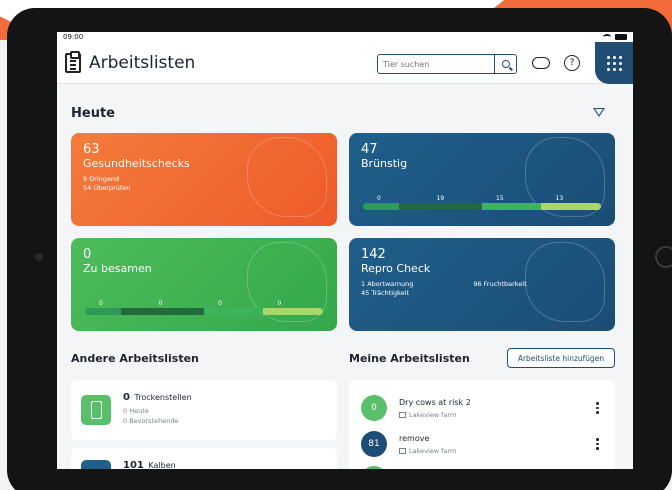  What do you see at coordinates (482, 410) in the screenshot?
I see `list-item: 0 Dry cows at risk 2 Lakeview farm` at bounding box center [482, 410].